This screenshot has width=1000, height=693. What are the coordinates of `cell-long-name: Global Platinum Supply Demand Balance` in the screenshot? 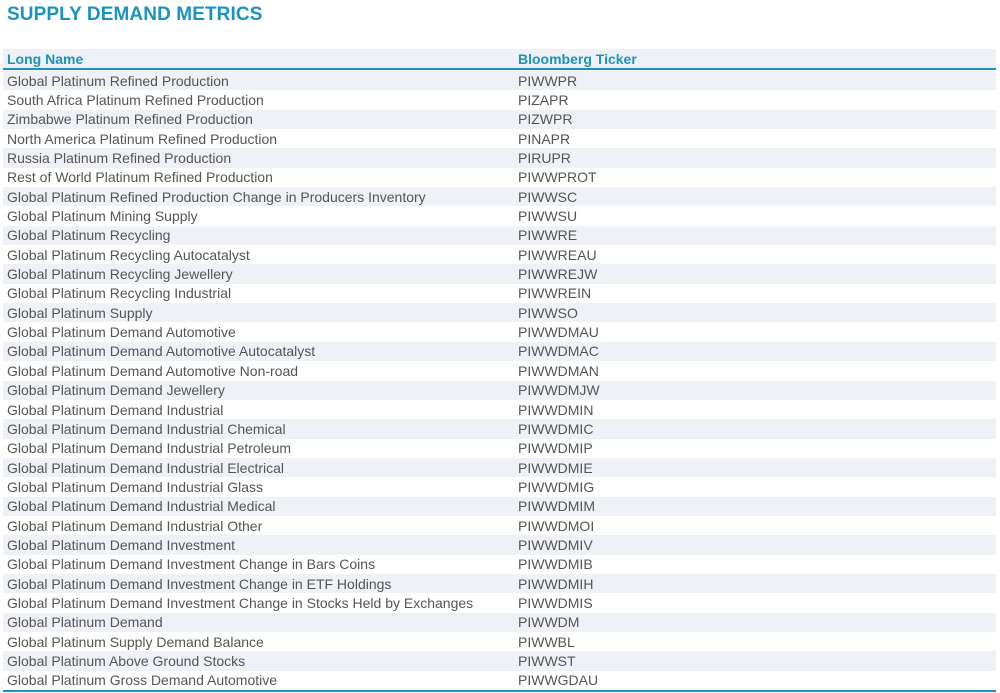 It's located at (135, 641).